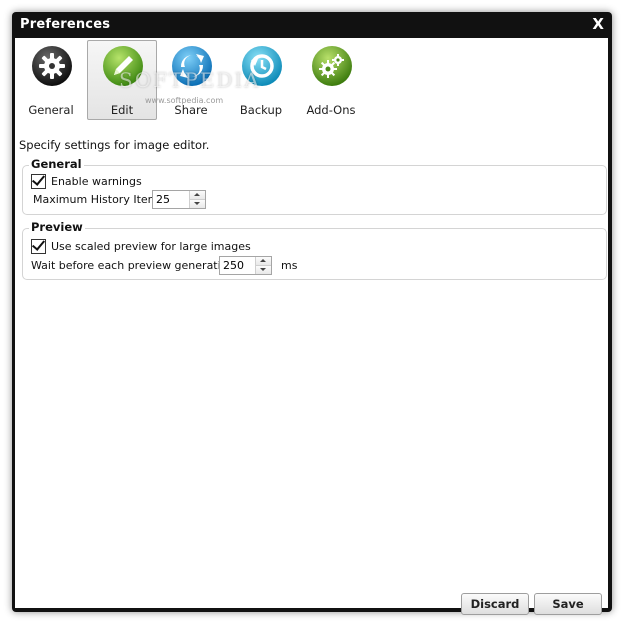  What do you see at coordinates (172, 199) in the screenshot?
I see `max-history-input` at bounding box center [172, 199].